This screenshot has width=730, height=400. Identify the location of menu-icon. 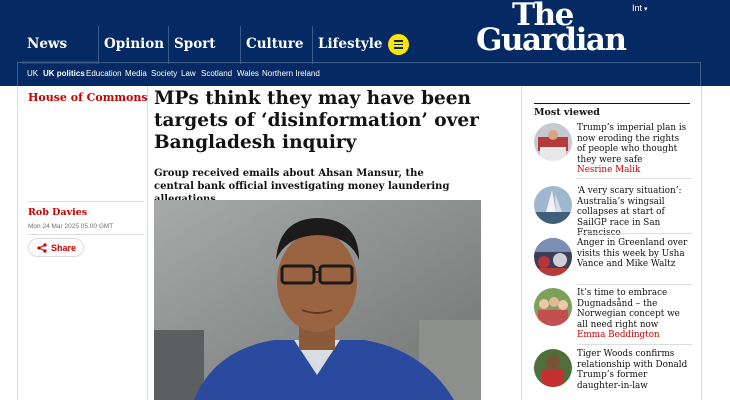
(398, 44).